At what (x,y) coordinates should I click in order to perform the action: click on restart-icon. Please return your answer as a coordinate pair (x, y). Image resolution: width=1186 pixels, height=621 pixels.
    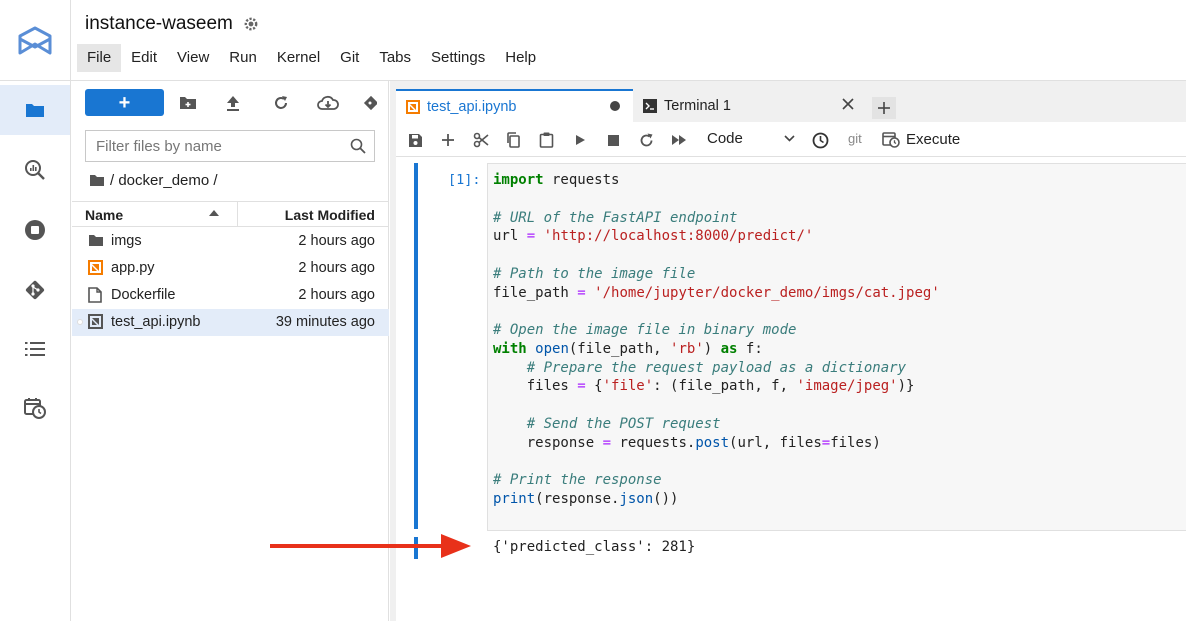
    Looking at the image, I should click on (646, 139).